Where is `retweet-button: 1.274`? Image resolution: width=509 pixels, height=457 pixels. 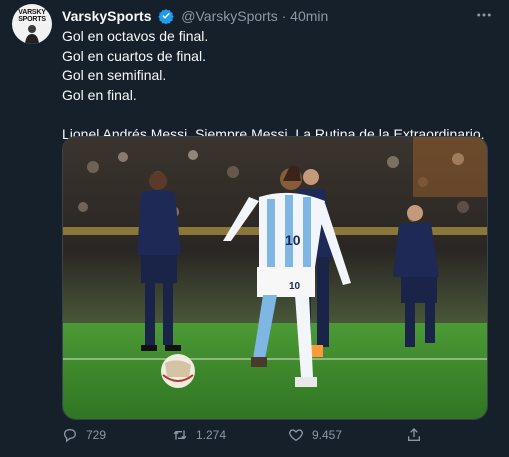
retweet-button: 1.274 is located at coordinates (199, 435).